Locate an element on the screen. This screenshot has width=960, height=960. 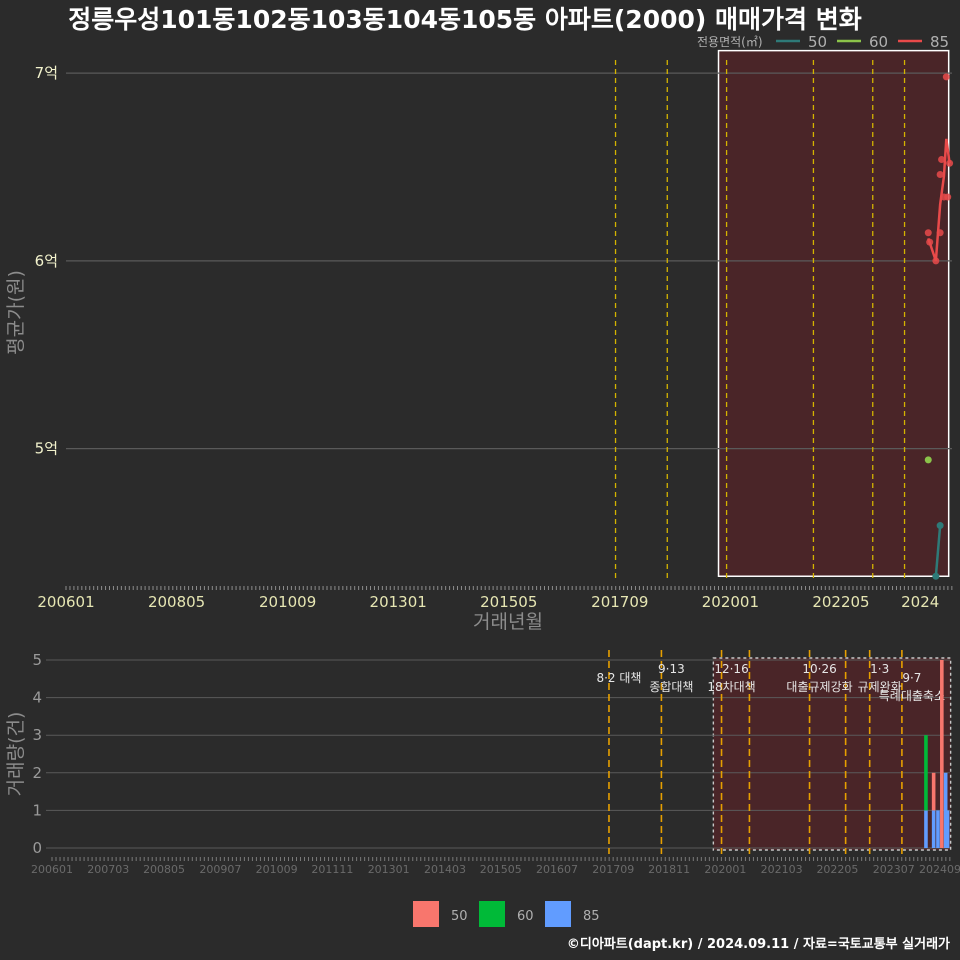
y-axis-label: 거래량(건) is located at coordinates (16, 754).